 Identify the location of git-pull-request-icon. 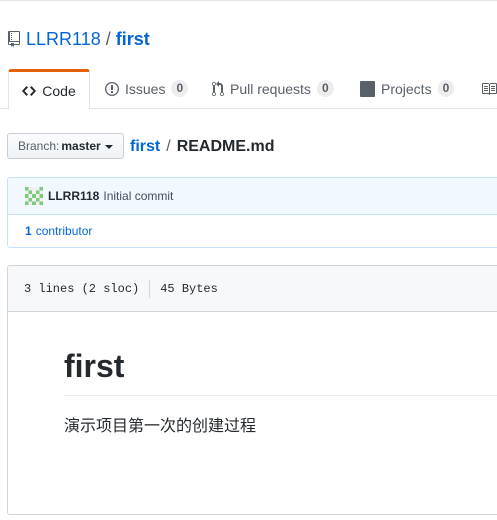
(218, 88).